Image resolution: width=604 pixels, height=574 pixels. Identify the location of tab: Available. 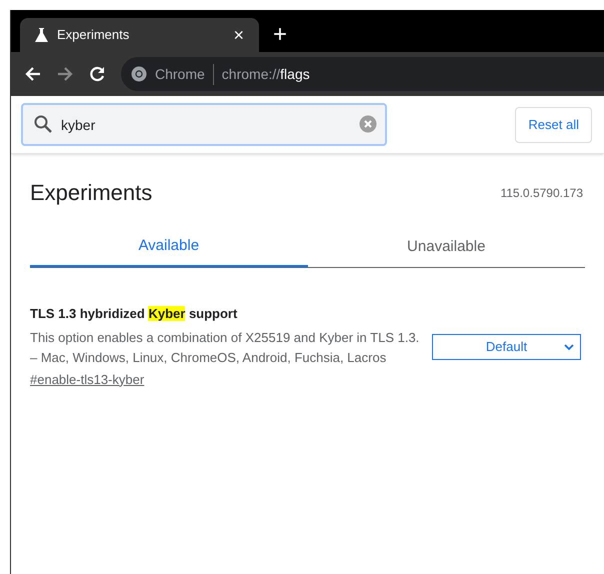
(169, 247).